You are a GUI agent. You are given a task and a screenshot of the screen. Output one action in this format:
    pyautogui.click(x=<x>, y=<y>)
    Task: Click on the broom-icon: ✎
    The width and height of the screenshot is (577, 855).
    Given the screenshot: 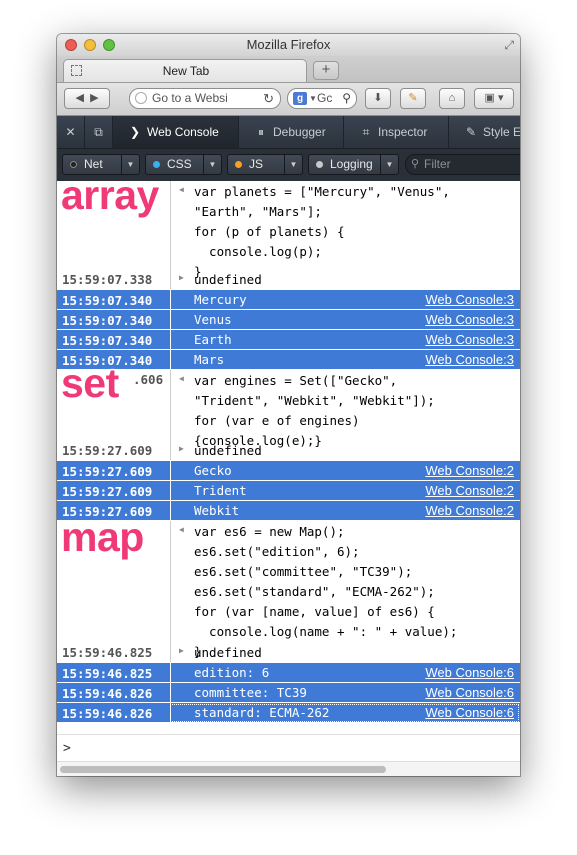 What is the action you would take?
    pyautogui.click(x=413, y=98)
    